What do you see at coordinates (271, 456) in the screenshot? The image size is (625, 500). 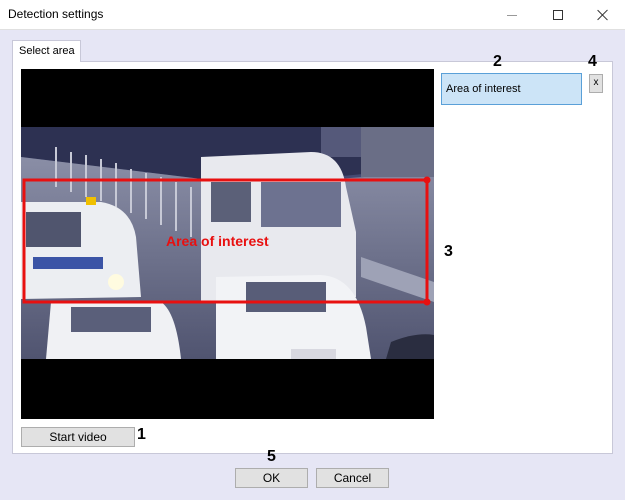 I see `callout-5: 5` at bounding box center [271, 456].